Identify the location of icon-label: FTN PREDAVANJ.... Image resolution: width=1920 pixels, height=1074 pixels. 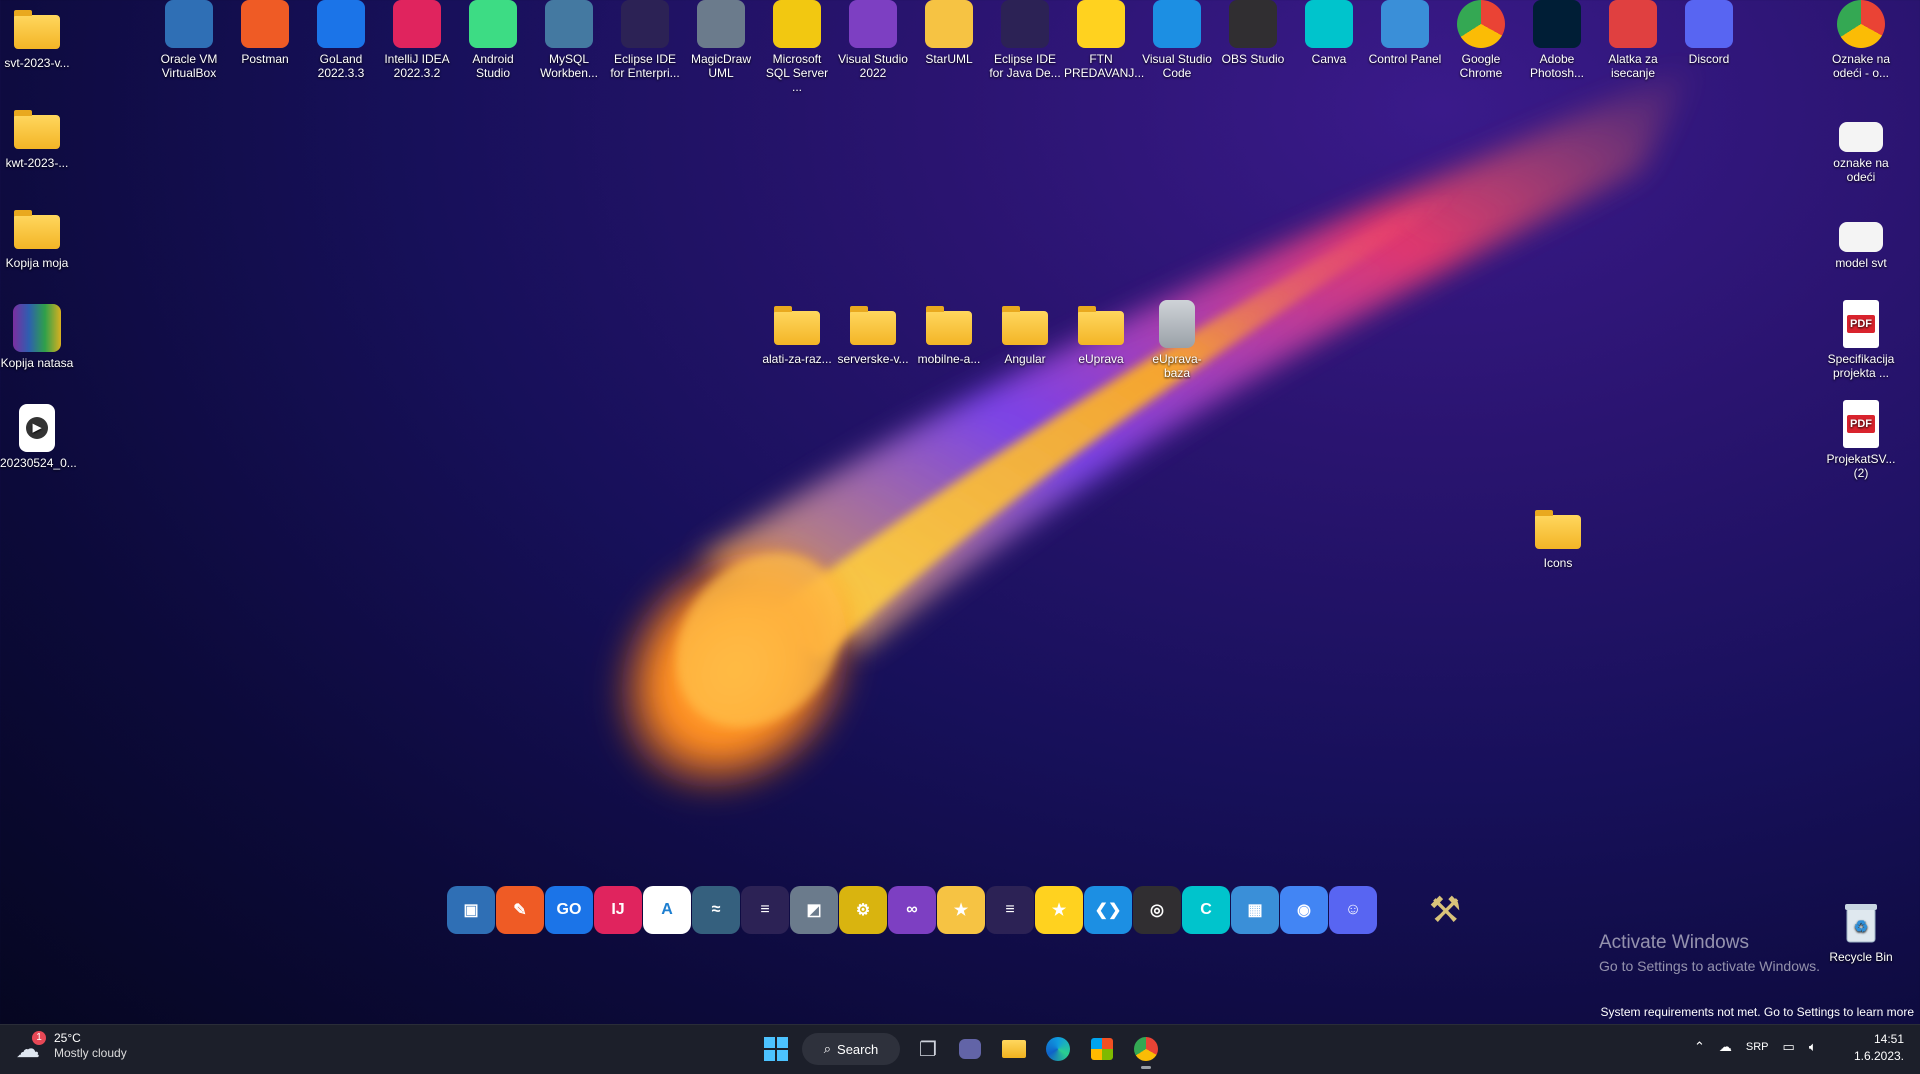
(1104, 66).